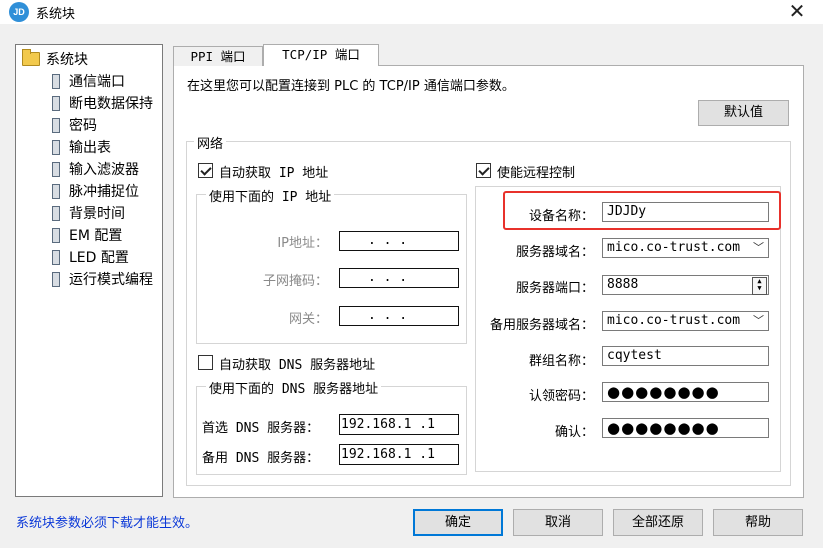 The width and height of the screenshot is (823, 548). Describe the element at coordinates (97, 214) in the screenshot. I see `tree-item-label: 背景时间` at that location.